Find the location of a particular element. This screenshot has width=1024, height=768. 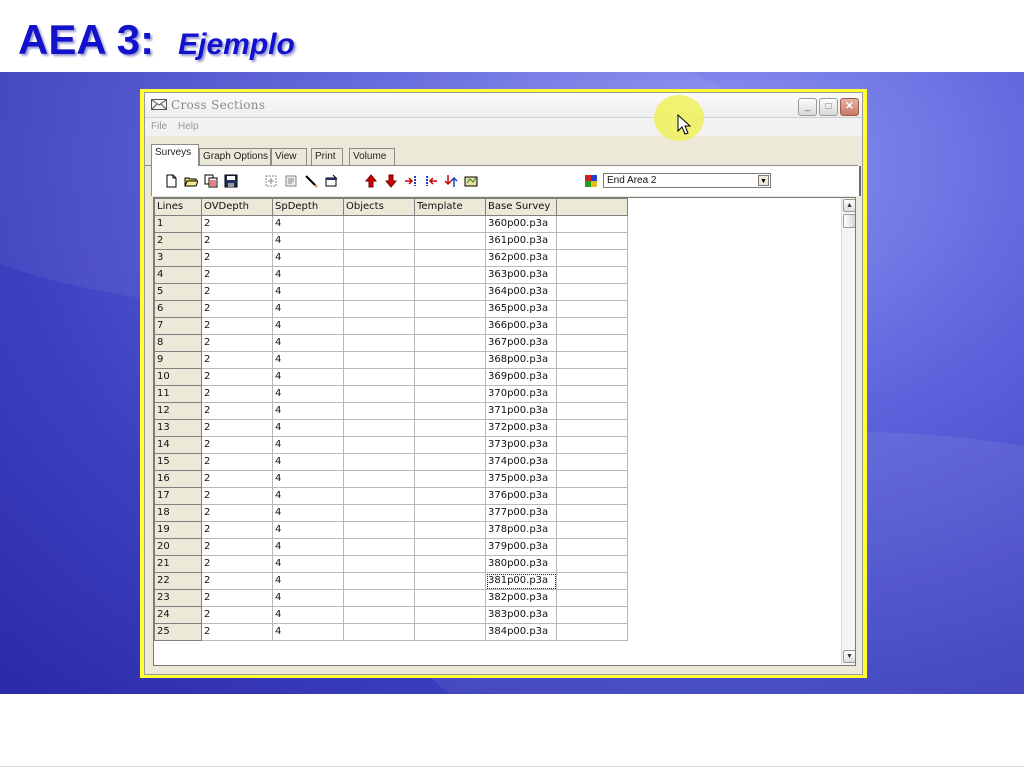

insert-survey-icon is located at coordinates (271, 181).